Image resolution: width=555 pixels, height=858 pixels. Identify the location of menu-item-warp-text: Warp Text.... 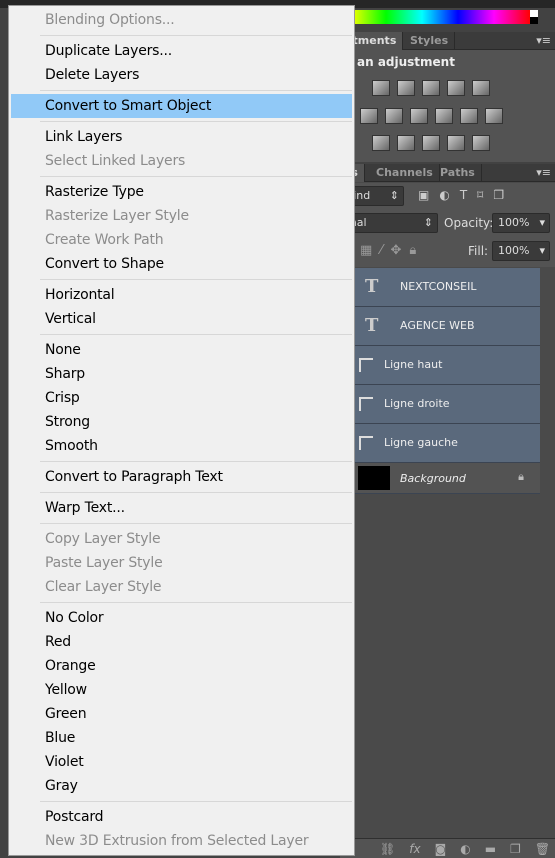
(181, 508).